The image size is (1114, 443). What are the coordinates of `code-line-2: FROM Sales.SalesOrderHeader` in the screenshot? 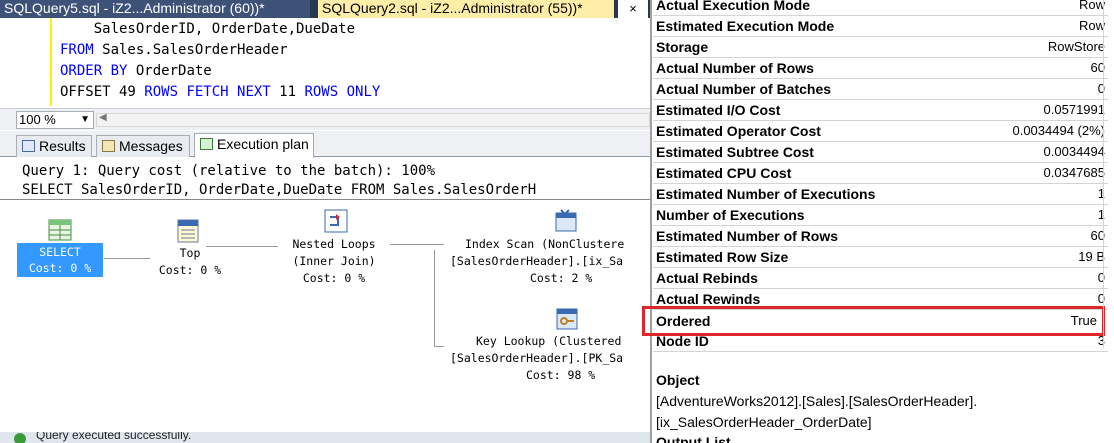 It's located at (174, 50).